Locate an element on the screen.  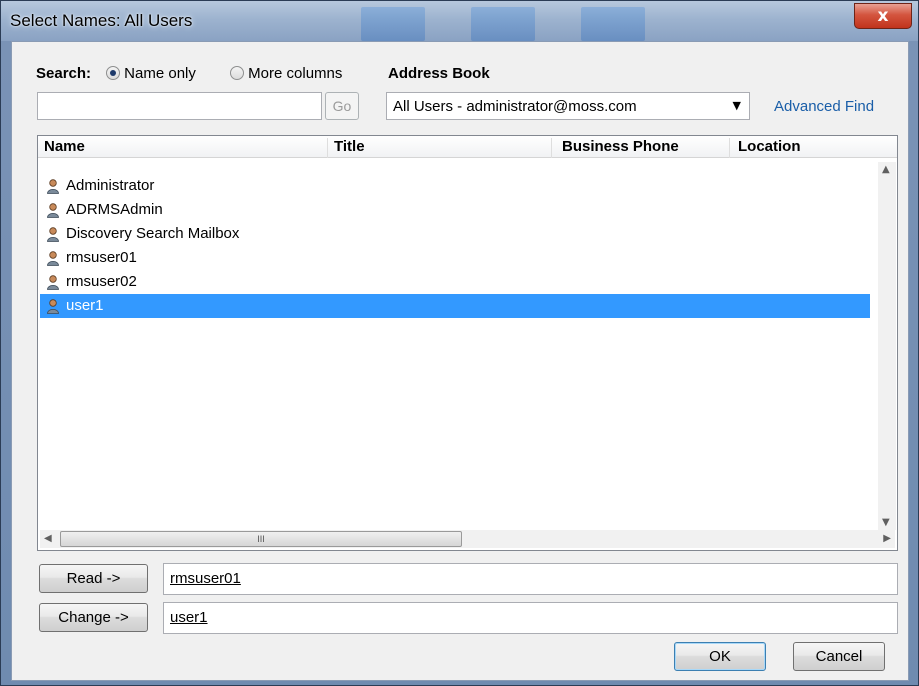
close-button: x is located at coordinates (883, 16).